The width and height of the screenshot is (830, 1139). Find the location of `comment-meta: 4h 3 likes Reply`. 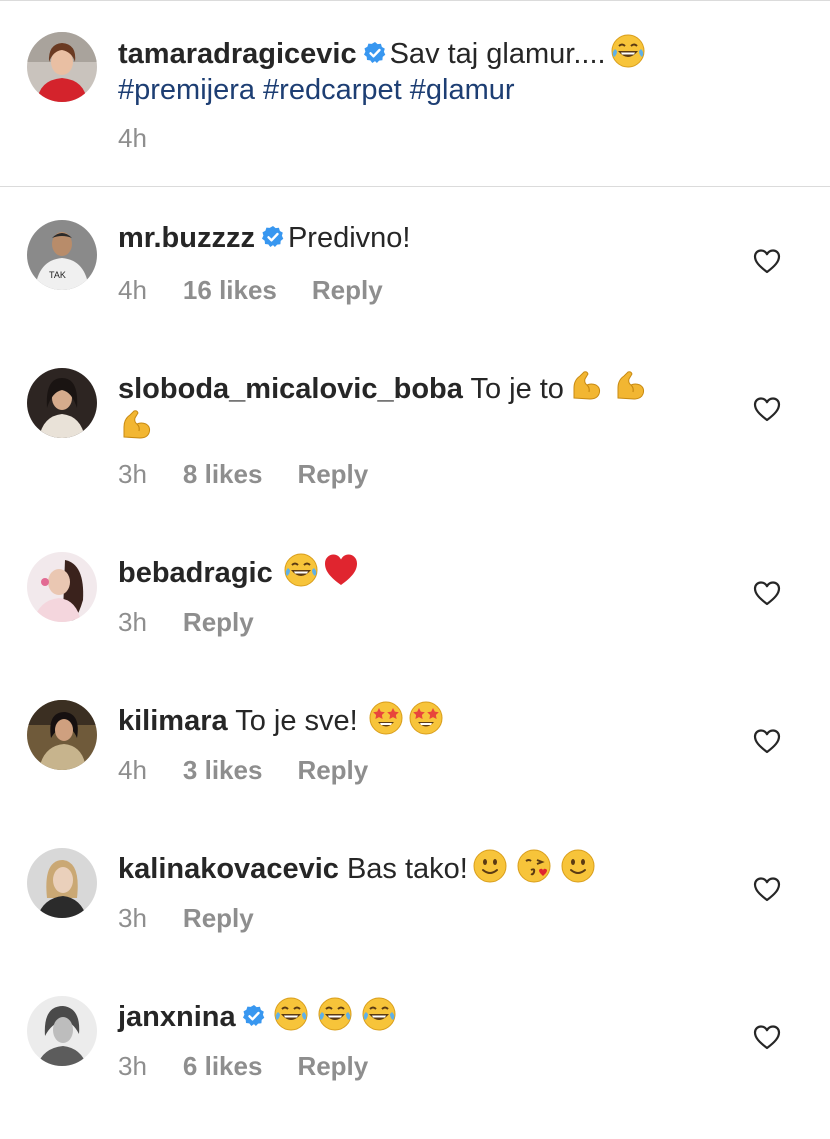

comment-meta: 4h 3 likes Reply is located at coordinates (260, 770).